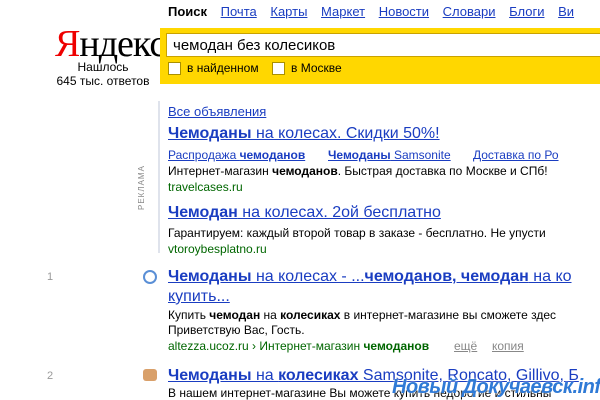 The width and height of the screenshot is (600, 400). What do you see at coordinates (465, 346) in the screenshot?
I see `result-1-more-link: ещё` at bounding box center [465, 346].